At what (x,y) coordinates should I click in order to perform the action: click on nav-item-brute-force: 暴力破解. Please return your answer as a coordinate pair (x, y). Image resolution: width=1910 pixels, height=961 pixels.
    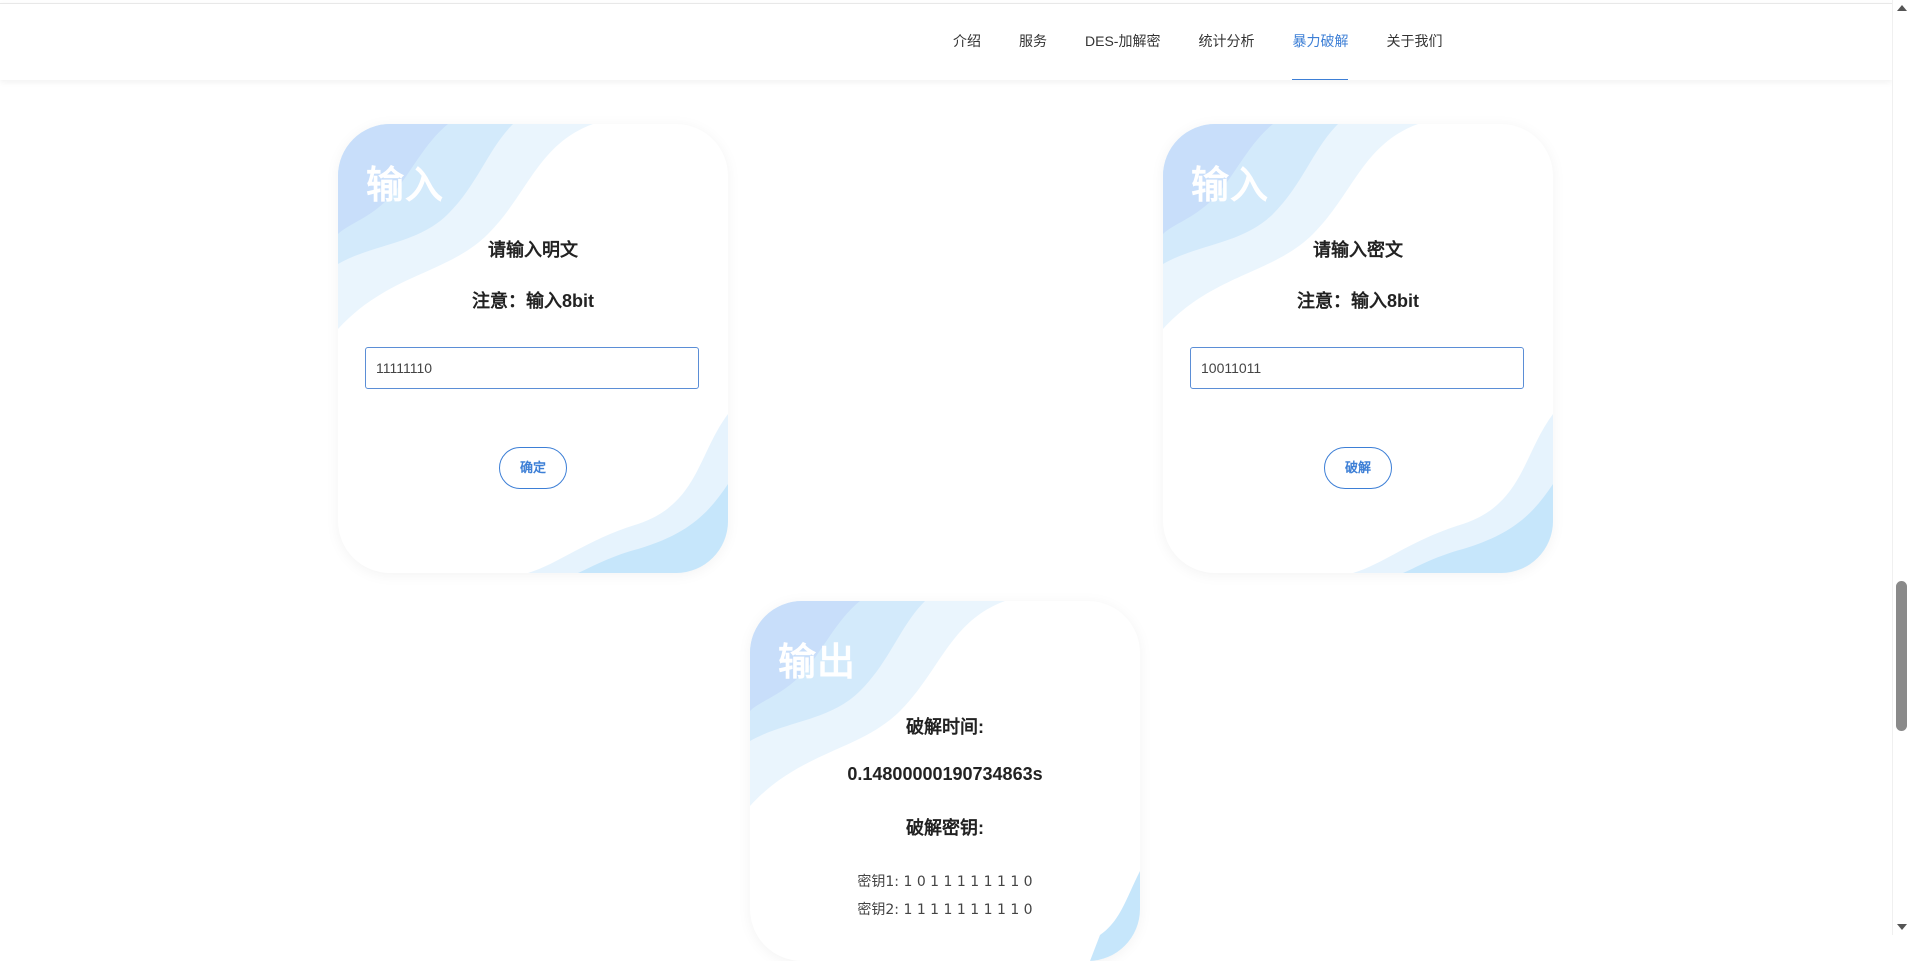
    Looking at the image, I should click on (1320, 42).